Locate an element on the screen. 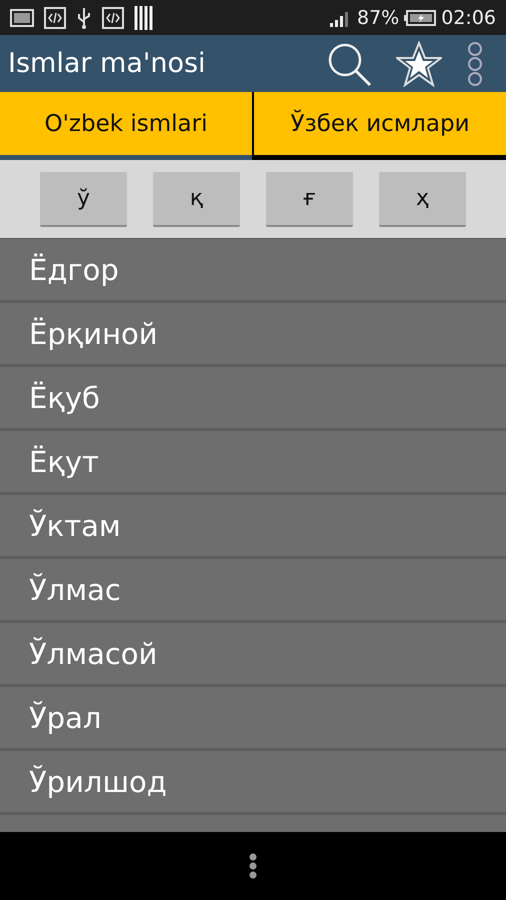 The height and width of the screenshot is (900, 506). app-title: Ismlar ma'nosi is located at coordinates (107, 63).